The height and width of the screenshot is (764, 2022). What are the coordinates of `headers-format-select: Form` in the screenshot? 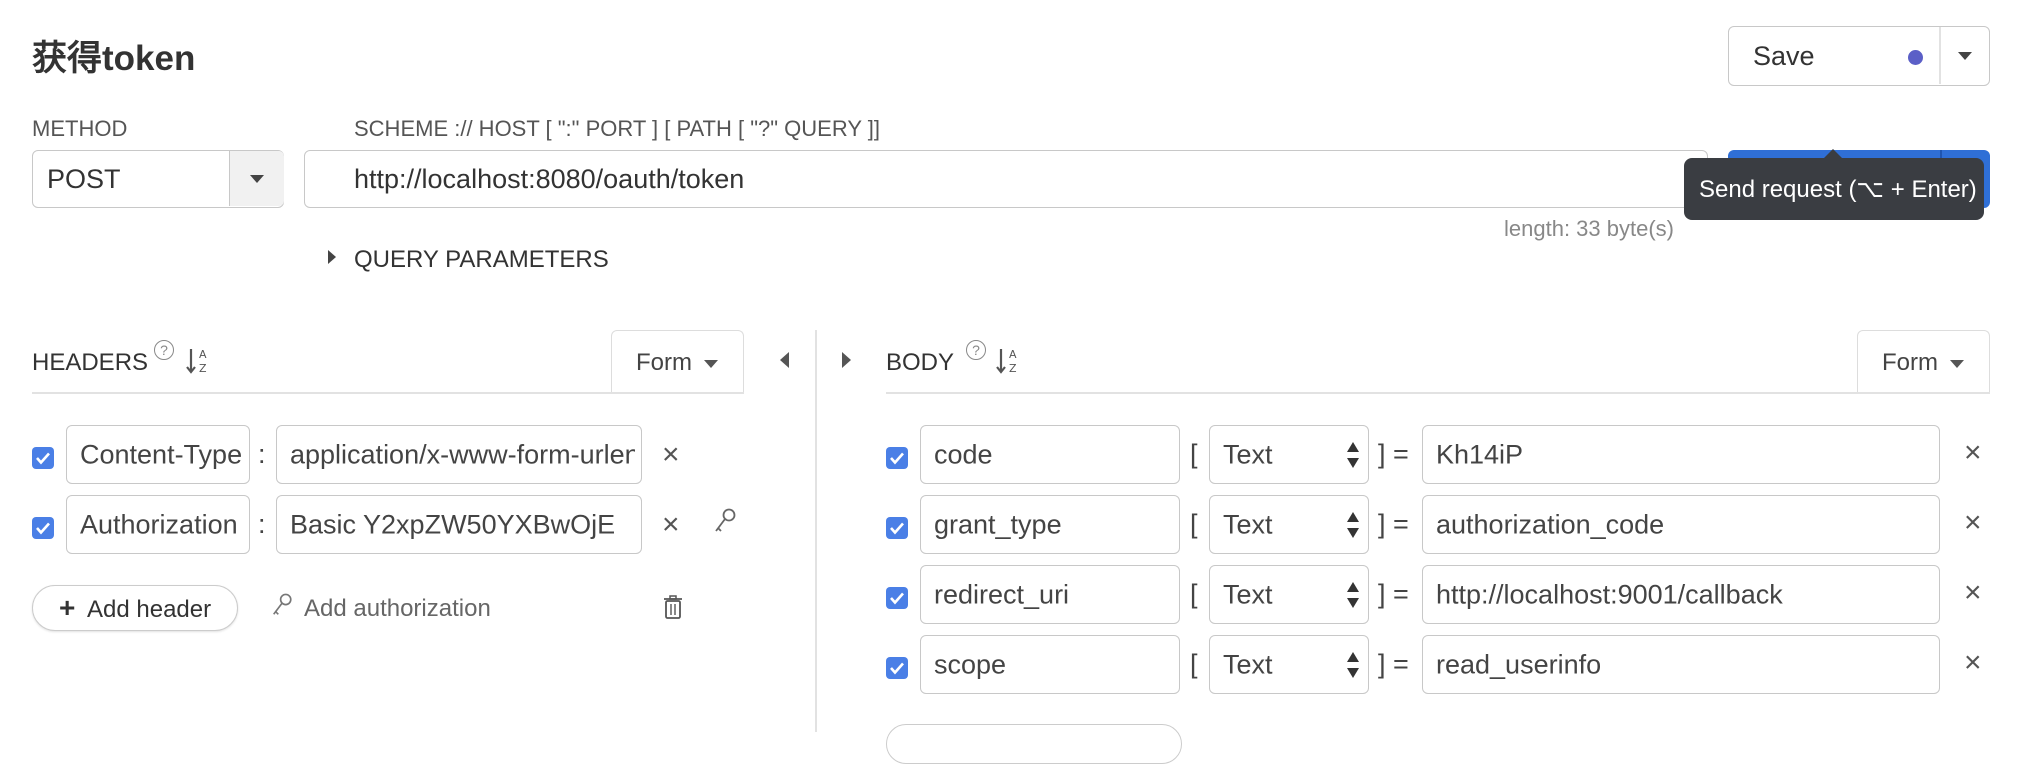 It's located at (677, 361).